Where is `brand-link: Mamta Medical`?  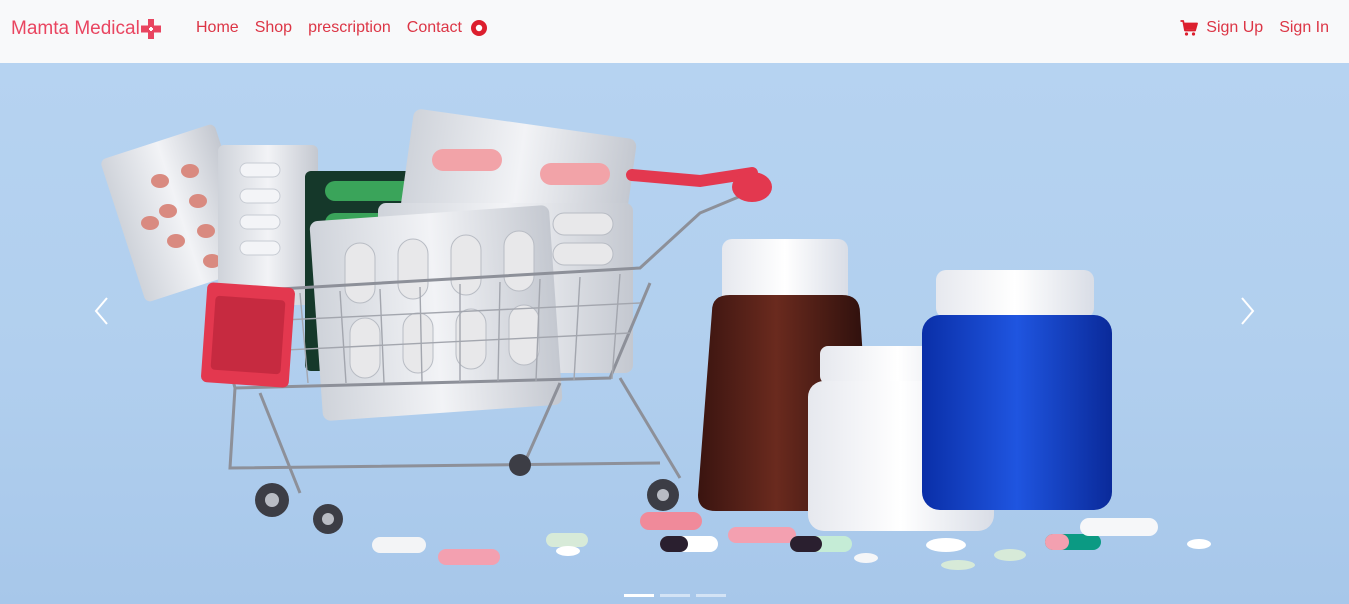
brand-link: Mamta Medical is located at coordinates (86, 29).